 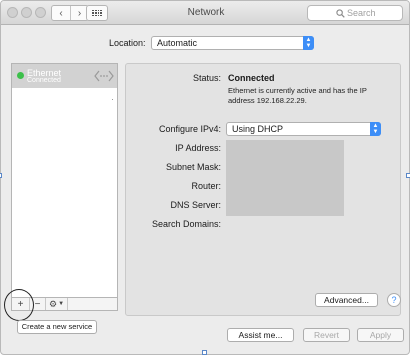 What do you see at coordinates (57, 327) in the screenshot?
I see `create-new-service-button: Create a new service` at bounding box center [57, 327].